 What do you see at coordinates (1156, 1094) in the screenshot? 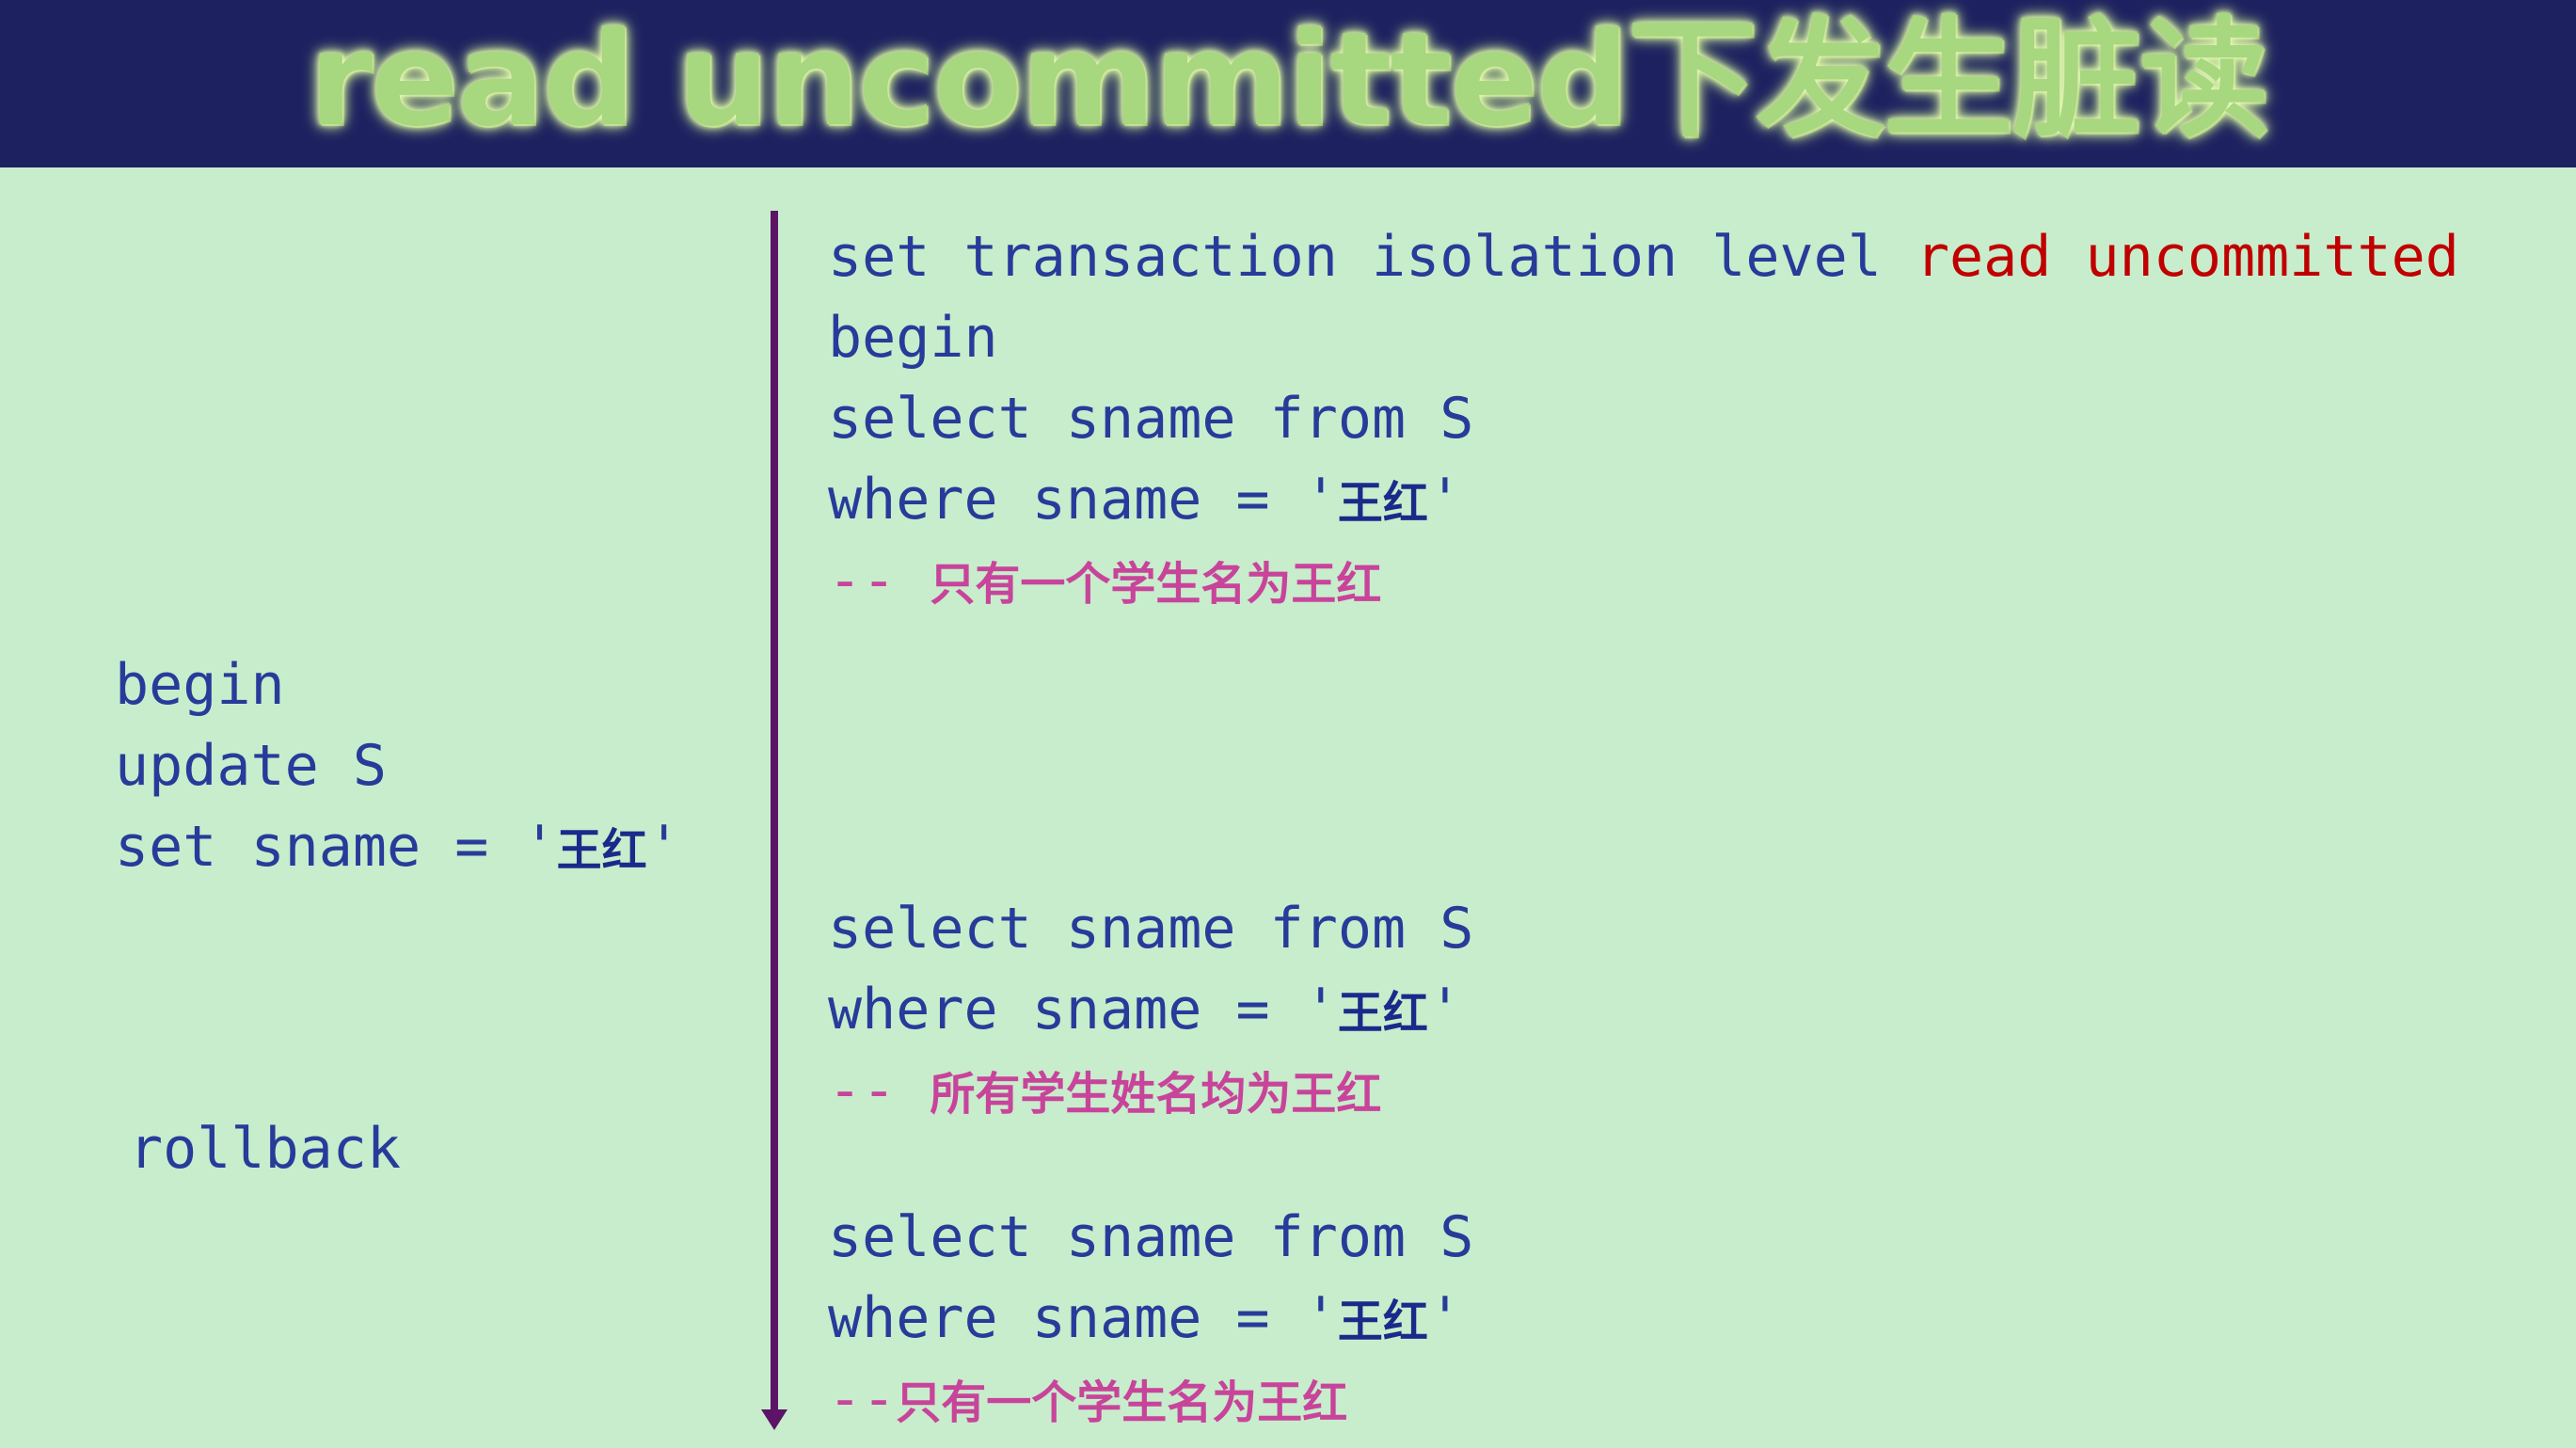
I see `comment-text: 所有学生姓名均为王红` at bounding box center [1156, 1094].